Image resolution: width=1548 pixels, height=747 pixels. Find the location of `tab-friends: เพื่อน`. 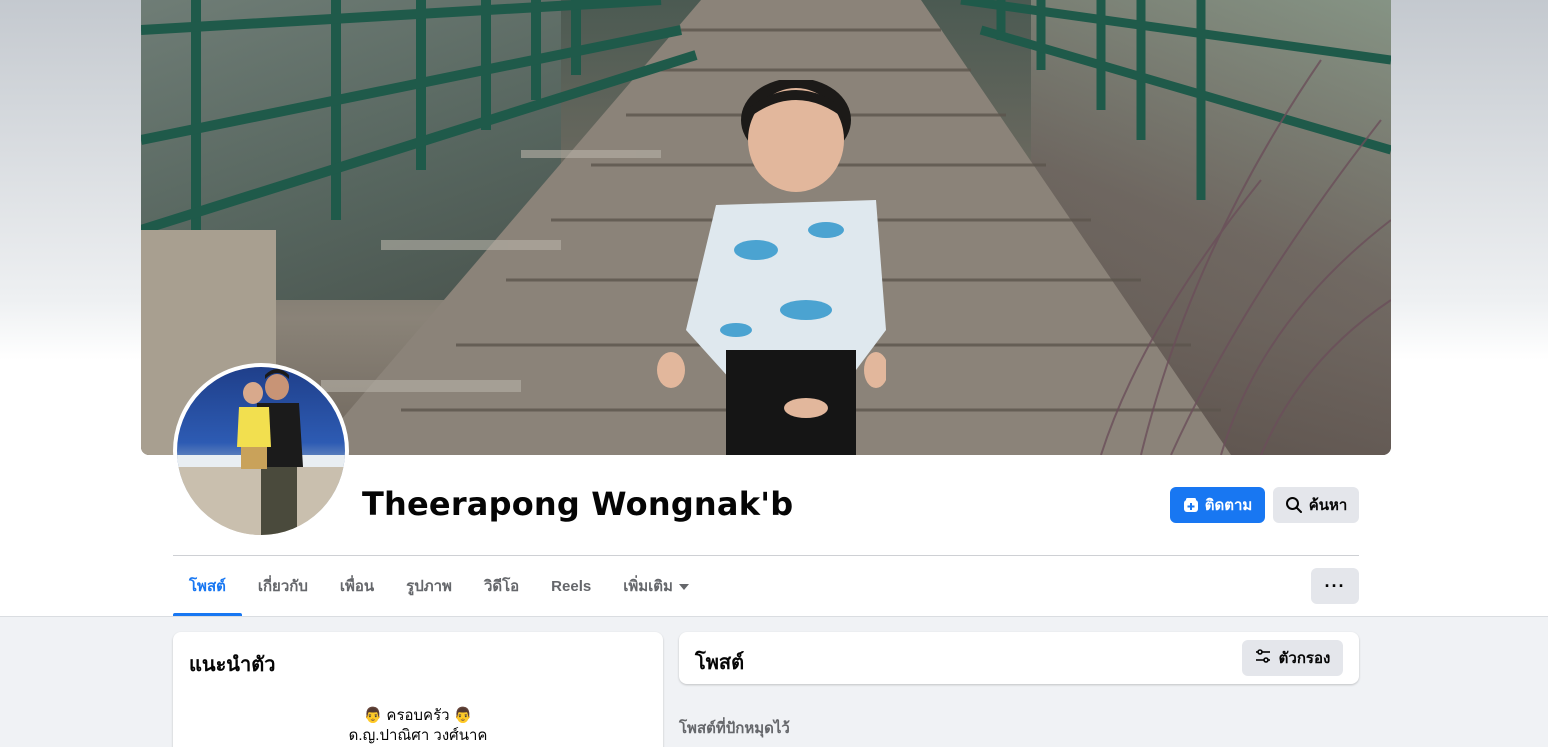

tab-friends: เพื่อน is located at coordinates (357, 586).